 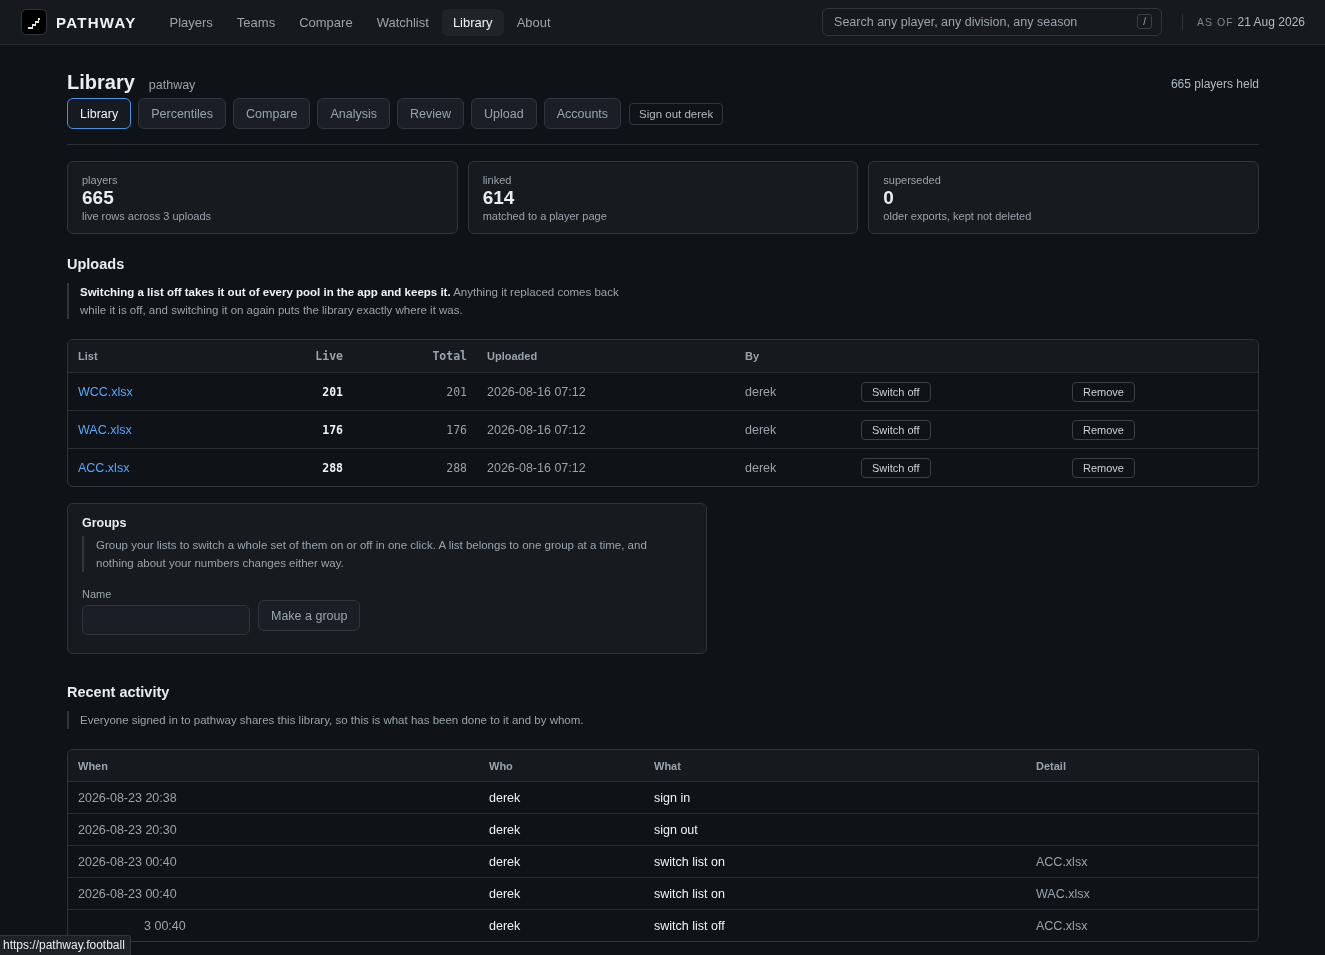 I want to click on tab: Analysis, so click(x=354, y=113).